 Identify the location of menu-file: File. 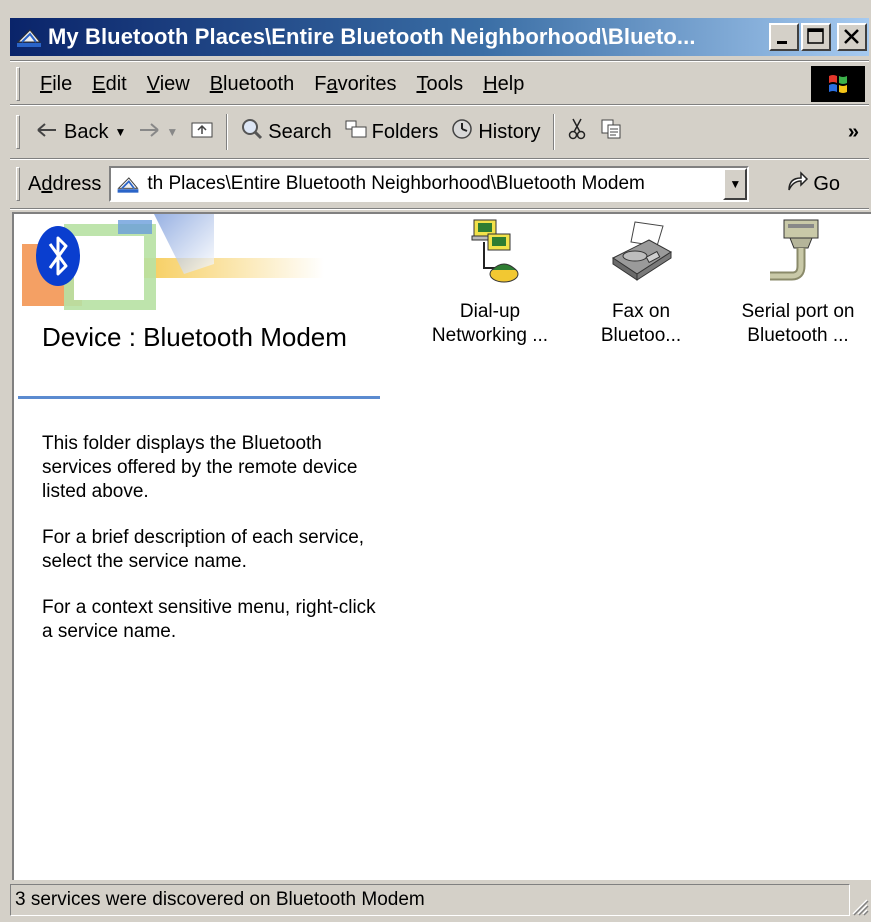
(56, 84).